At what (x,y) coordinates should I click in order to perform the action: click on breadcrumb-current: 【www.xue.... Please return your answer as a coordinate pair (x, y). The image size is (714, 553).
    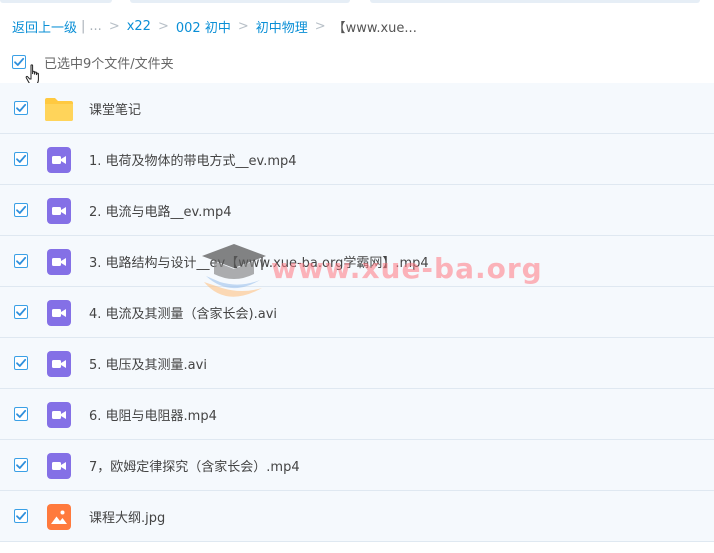
    Looking at the image, I should click on (374, 28).